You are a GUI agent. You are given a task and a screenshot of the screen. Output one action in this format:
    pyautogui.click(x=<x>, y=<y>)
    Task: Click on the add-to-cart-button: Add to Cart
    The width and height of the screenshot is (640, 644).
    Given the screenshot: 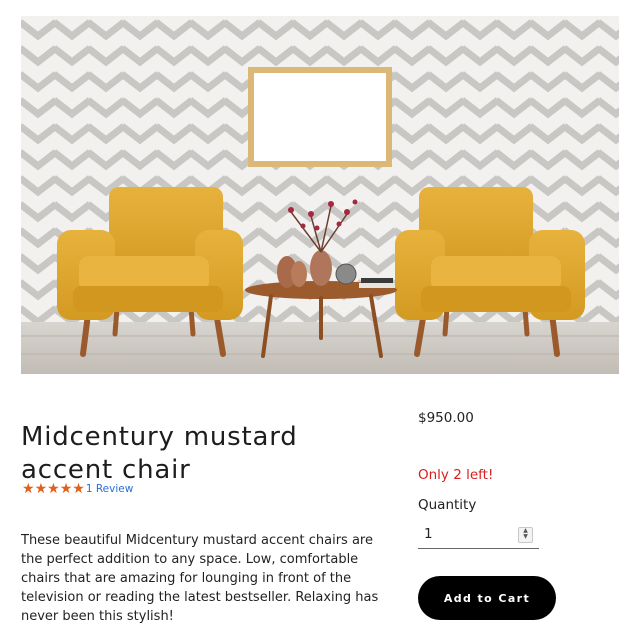 What is the action you would take?
    pyautogui.click(x=487, y=598)
    